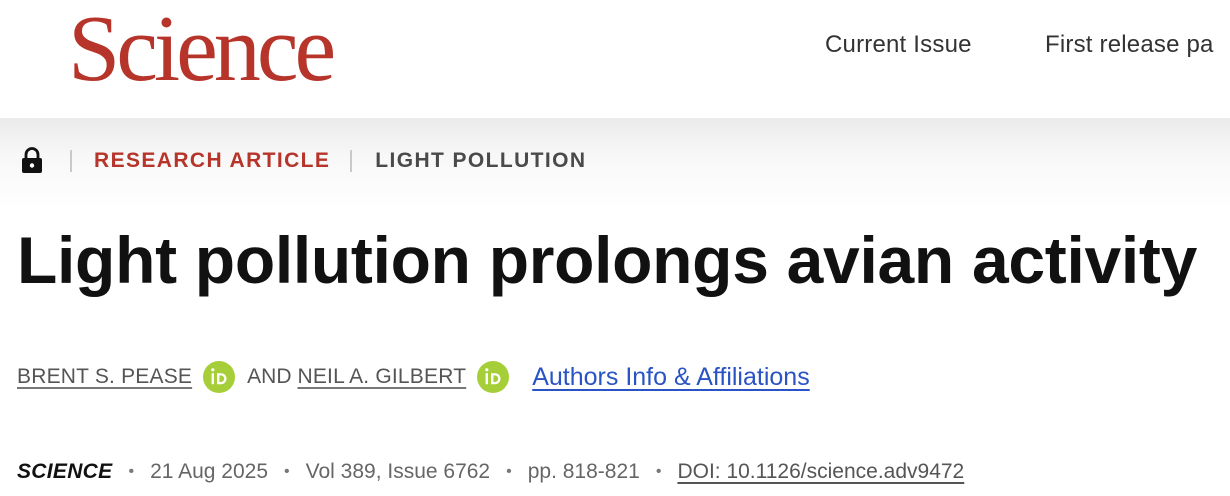  I want to click on science-logo: Science, so click(202, 49).